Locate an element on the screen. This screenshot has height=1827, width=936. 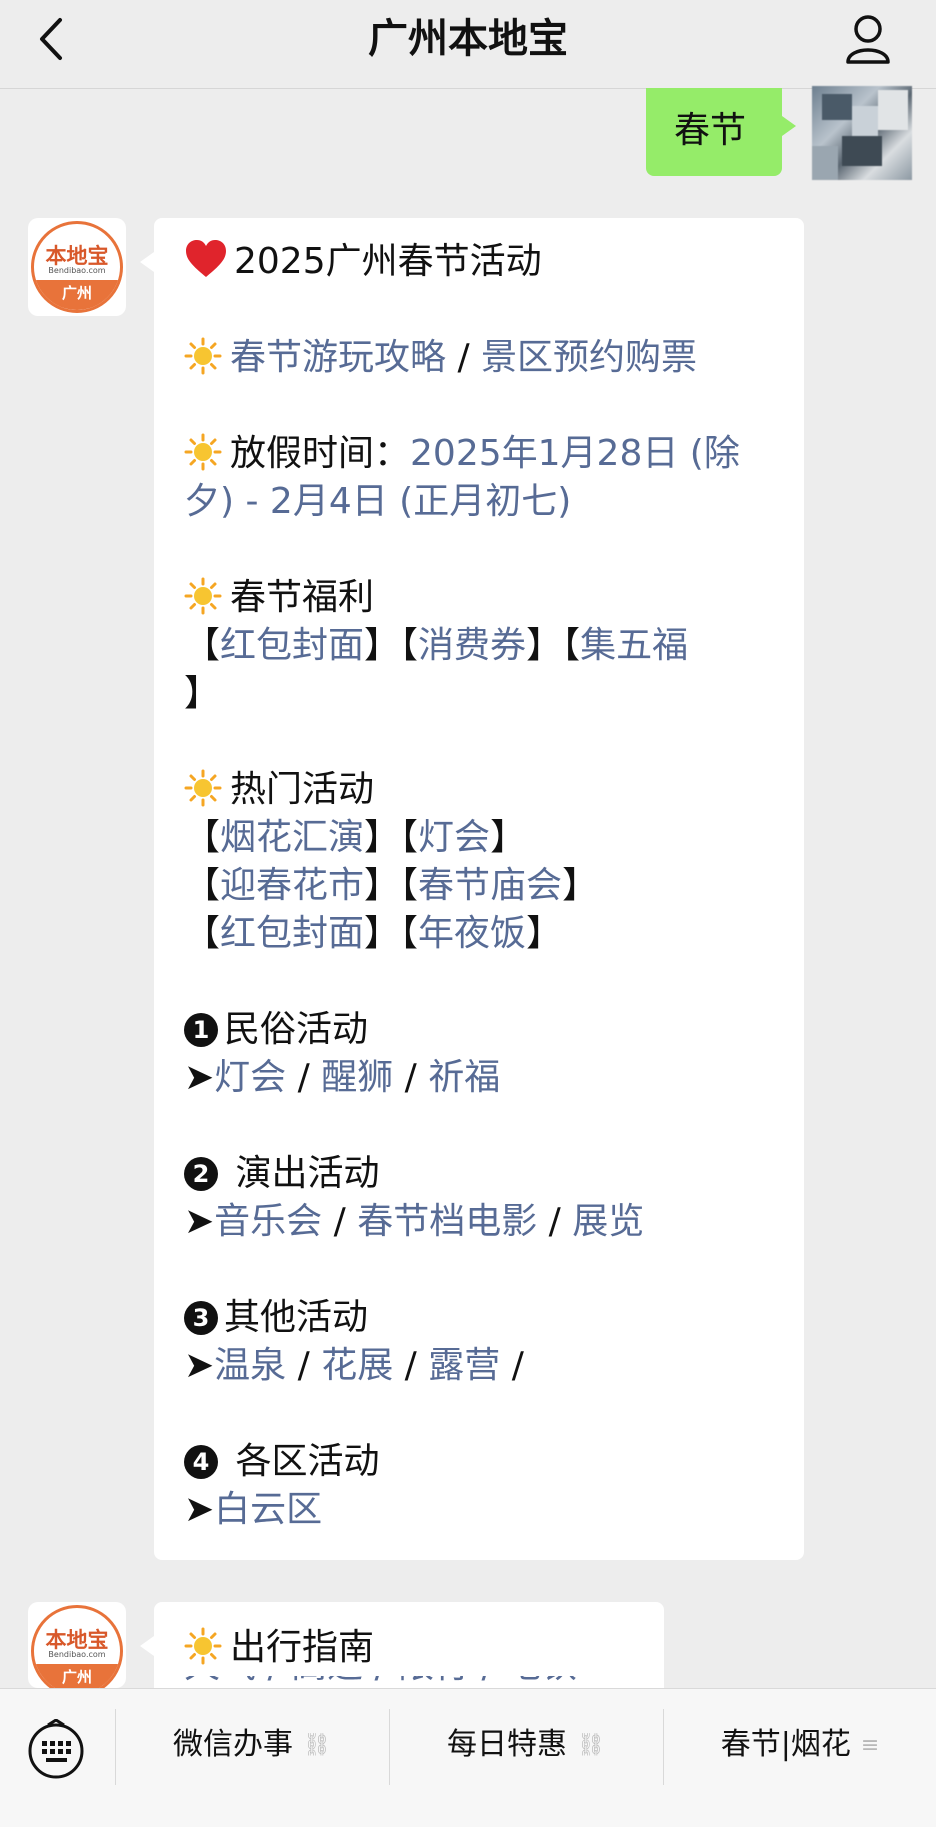
user-message-text: 春节 is located at coordinates (710, 130).